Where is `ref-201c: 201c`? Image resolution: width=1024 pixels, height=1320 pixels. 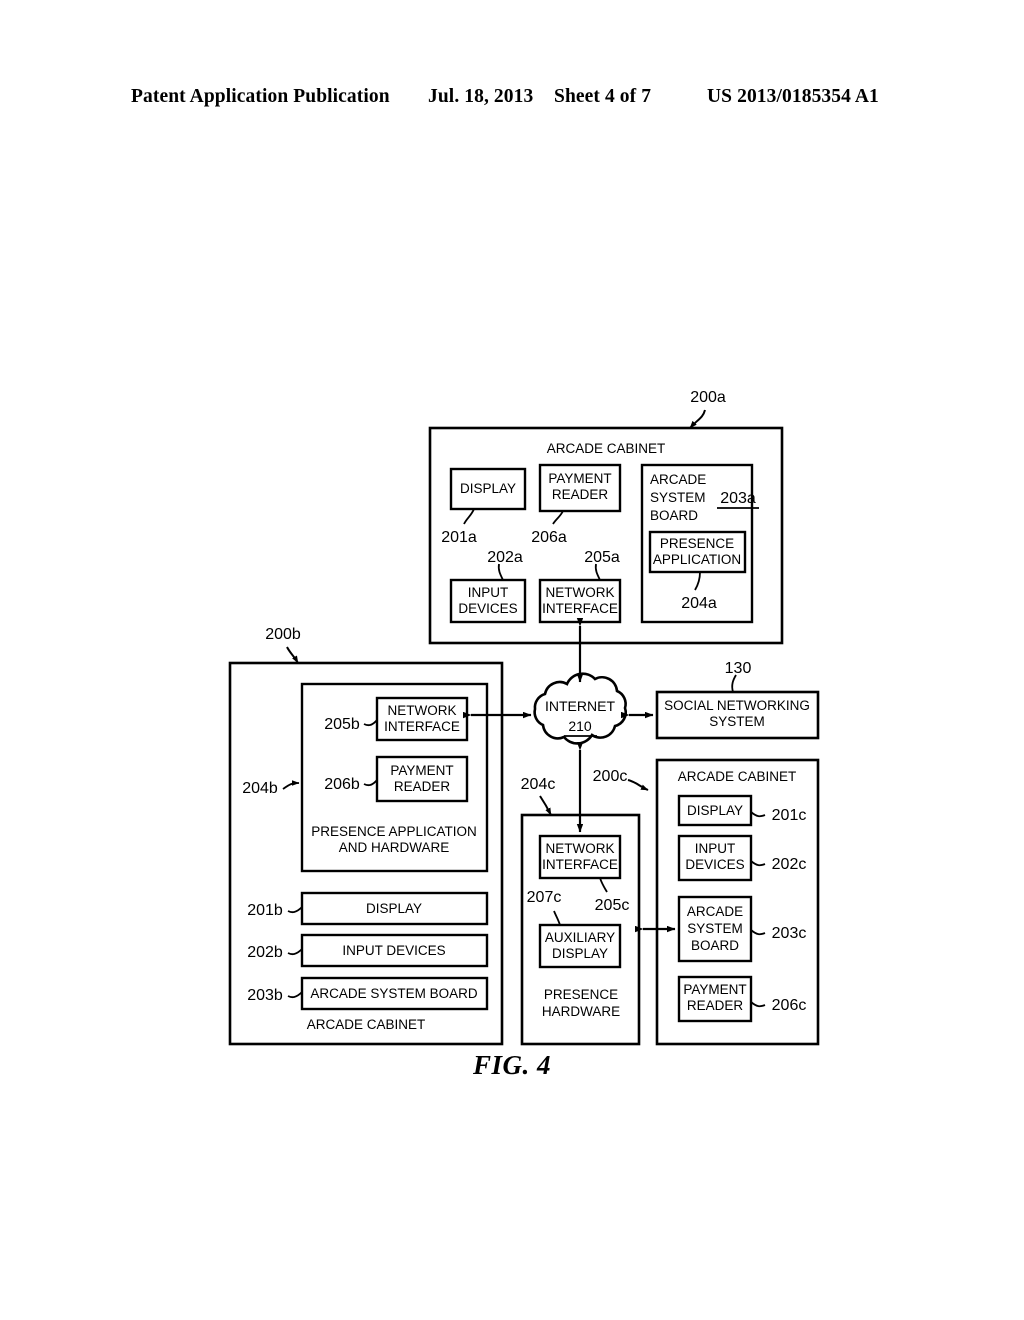 ref-201c: 201c is located at coordinates (789, 815).